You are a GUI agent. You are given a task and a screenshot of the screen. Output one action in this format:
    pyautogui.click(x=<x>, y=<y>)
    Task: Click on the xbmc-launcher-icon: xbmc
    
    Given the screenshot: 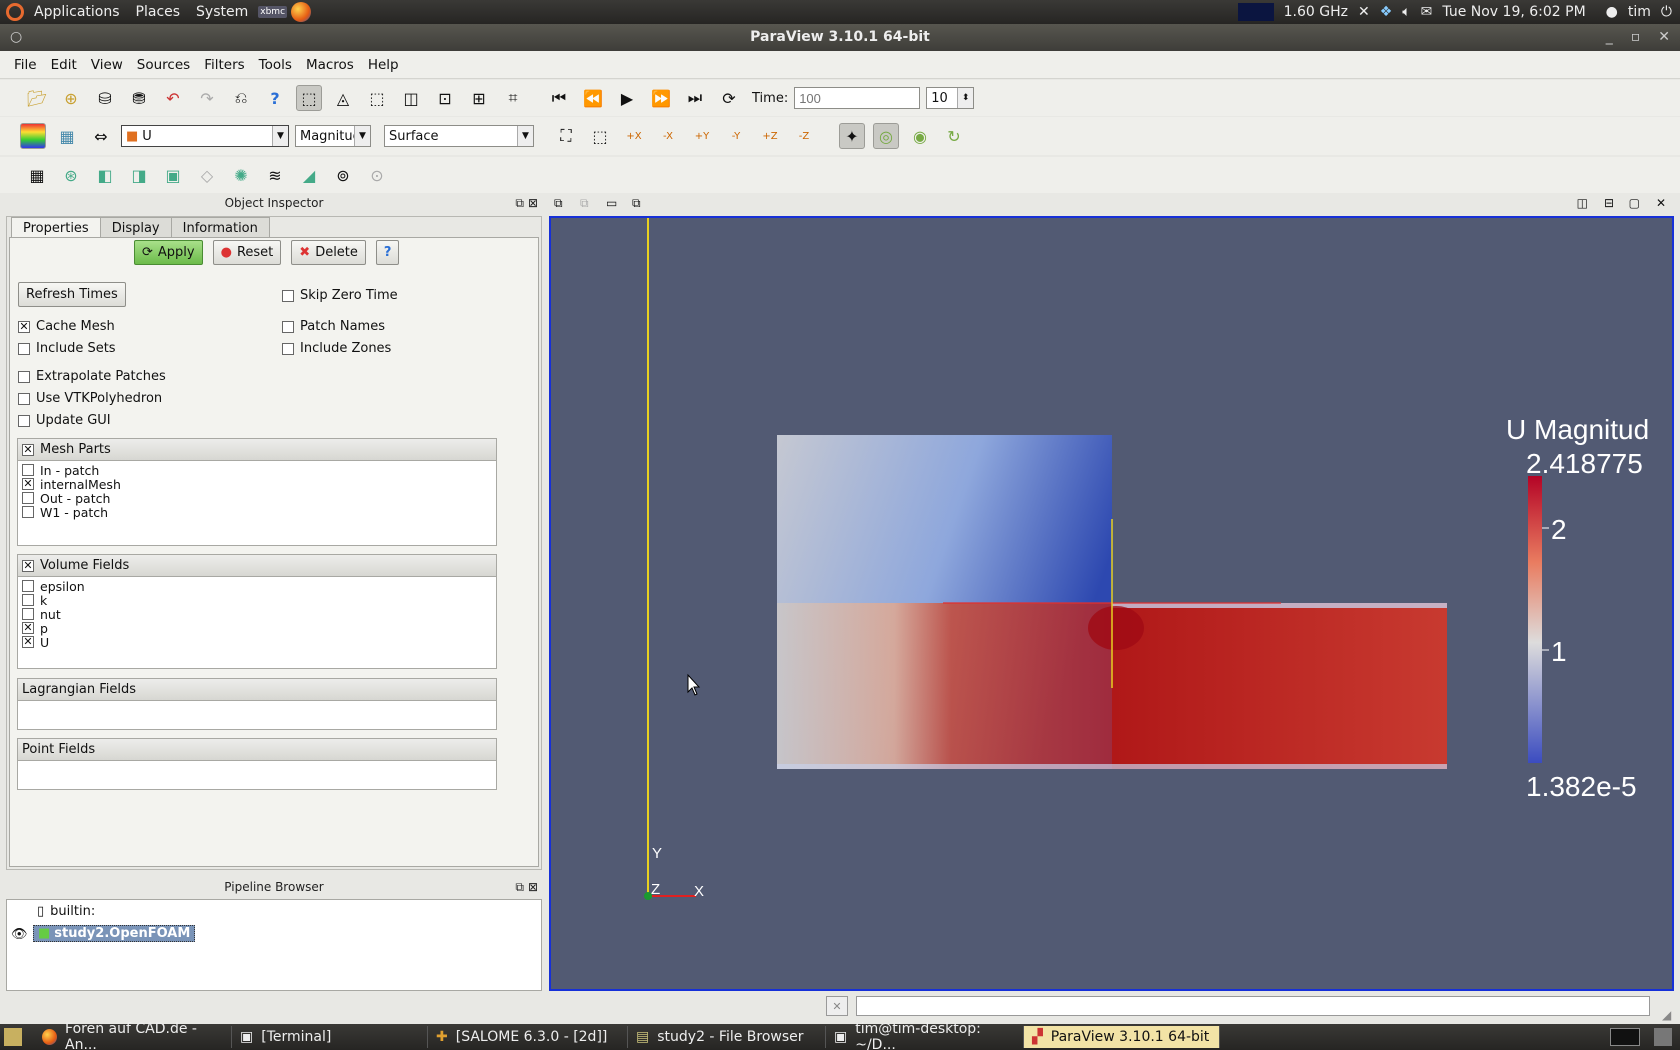 What is the action you would take?
    pyautogui.click(x=273, y=12)
    